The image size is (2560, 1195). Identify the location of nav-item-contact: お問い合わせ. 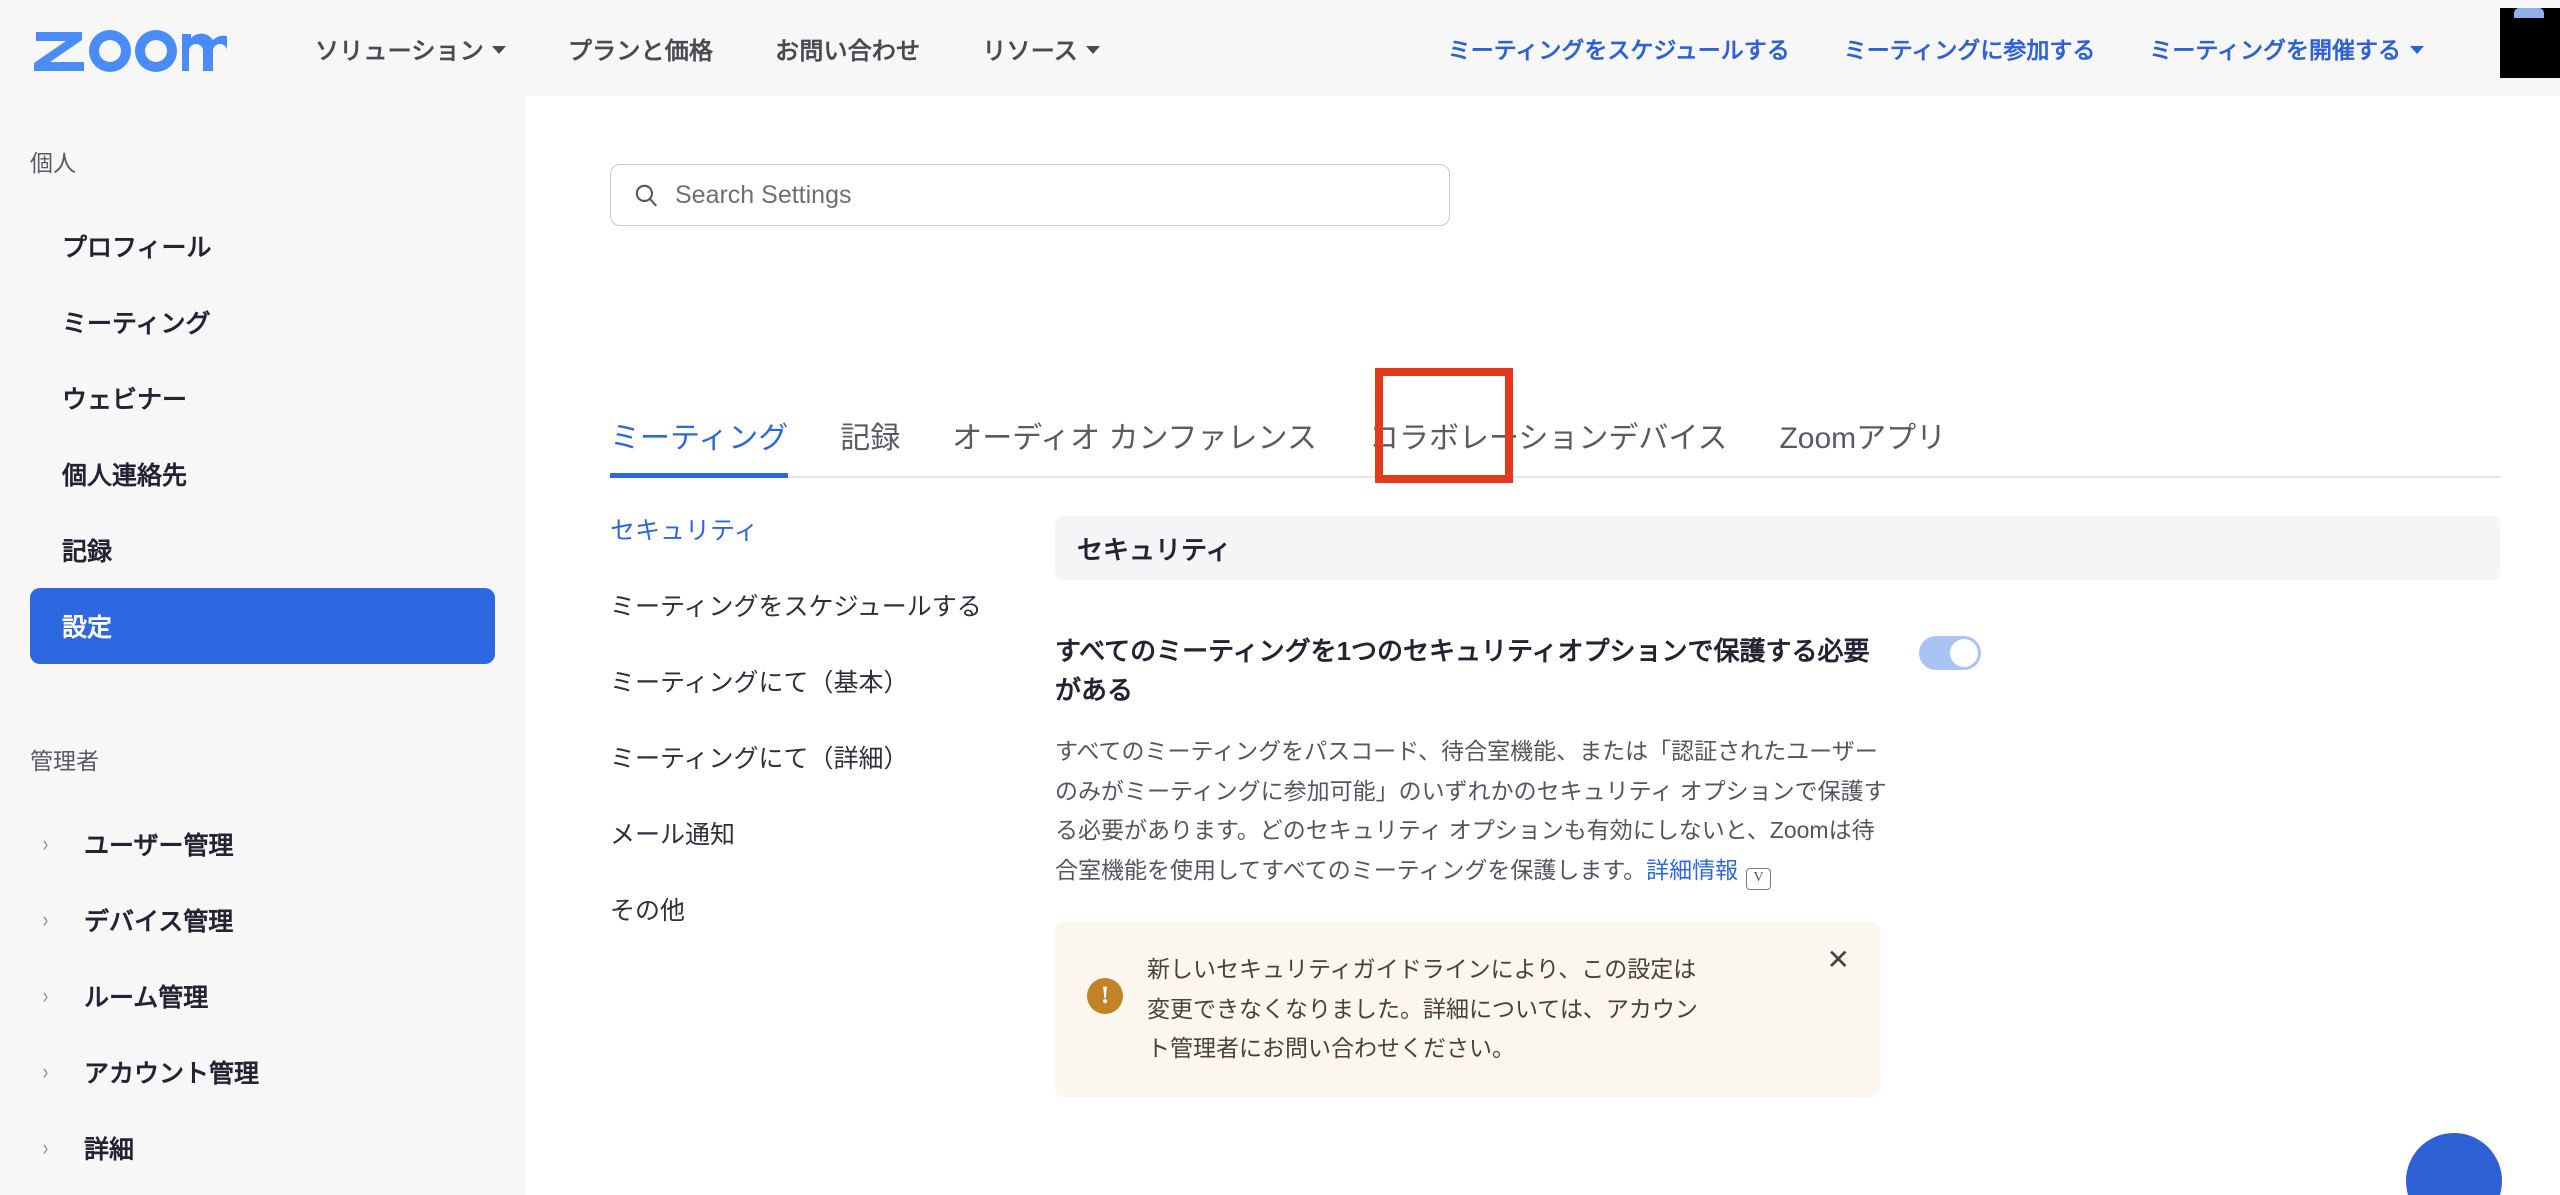
(847, 48).